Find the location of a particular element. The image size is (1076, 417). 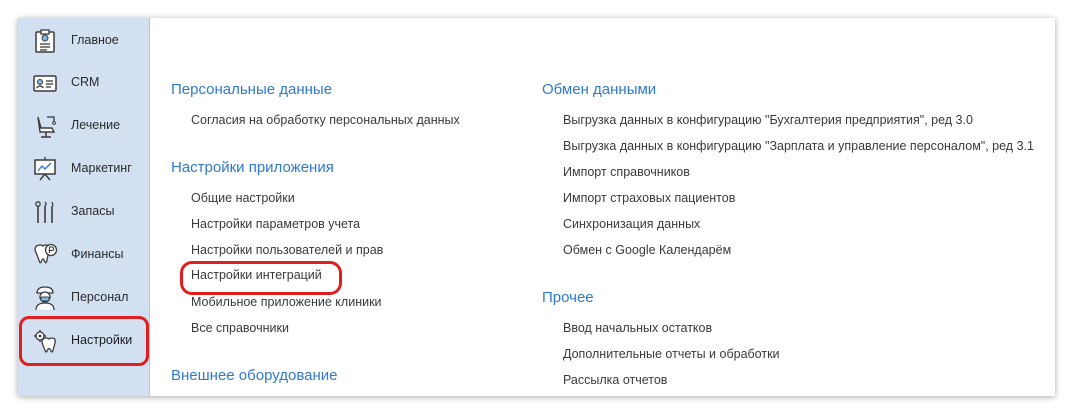

sidebar-item-finance: Финансы is located at coordinates (83, 255).